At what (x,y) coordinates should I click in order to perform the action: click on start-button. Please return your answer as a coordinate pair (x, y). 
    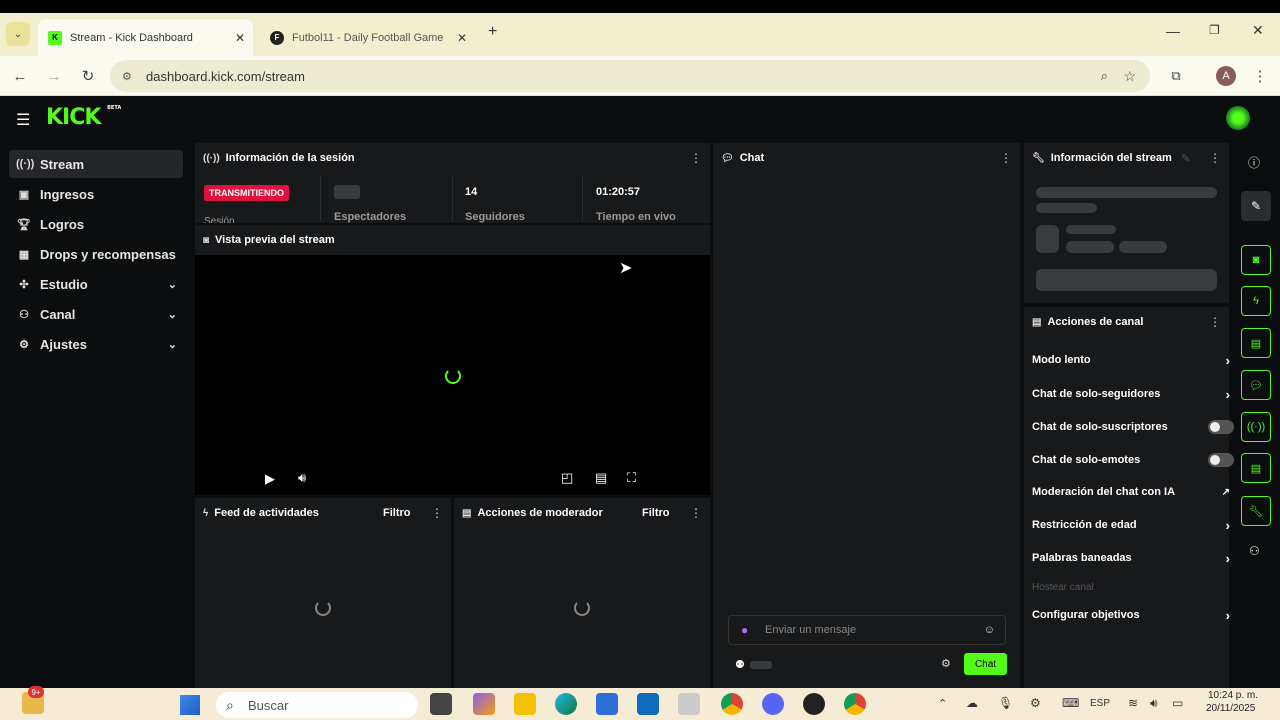
    Looking at the image, I should click on (190, 705).